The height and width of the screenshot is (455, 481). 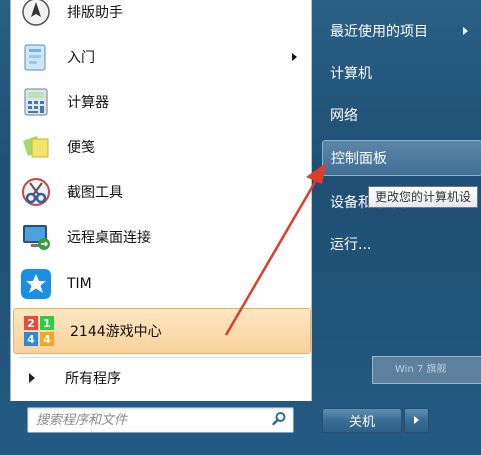 I want to click on program-item-2144-game-center: 2 1 4 4 2144游戏中心, so click(x=162, y=331).